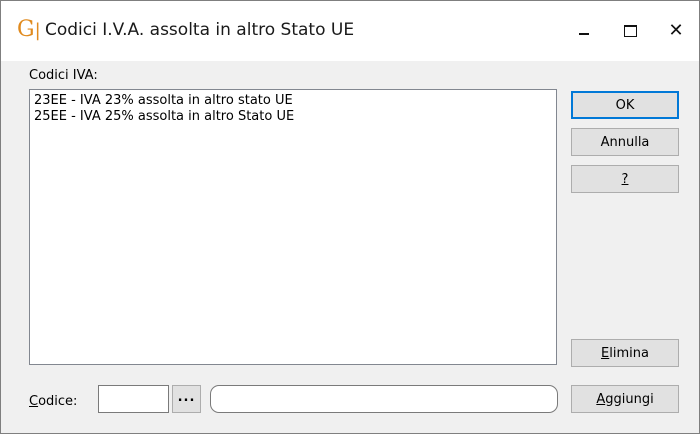 Image resolution: width=700 pixels, height=434 pixels. I want to click on list-item: 23EE - IVA 23% assolta in altro stato UE, so click(293, 101).